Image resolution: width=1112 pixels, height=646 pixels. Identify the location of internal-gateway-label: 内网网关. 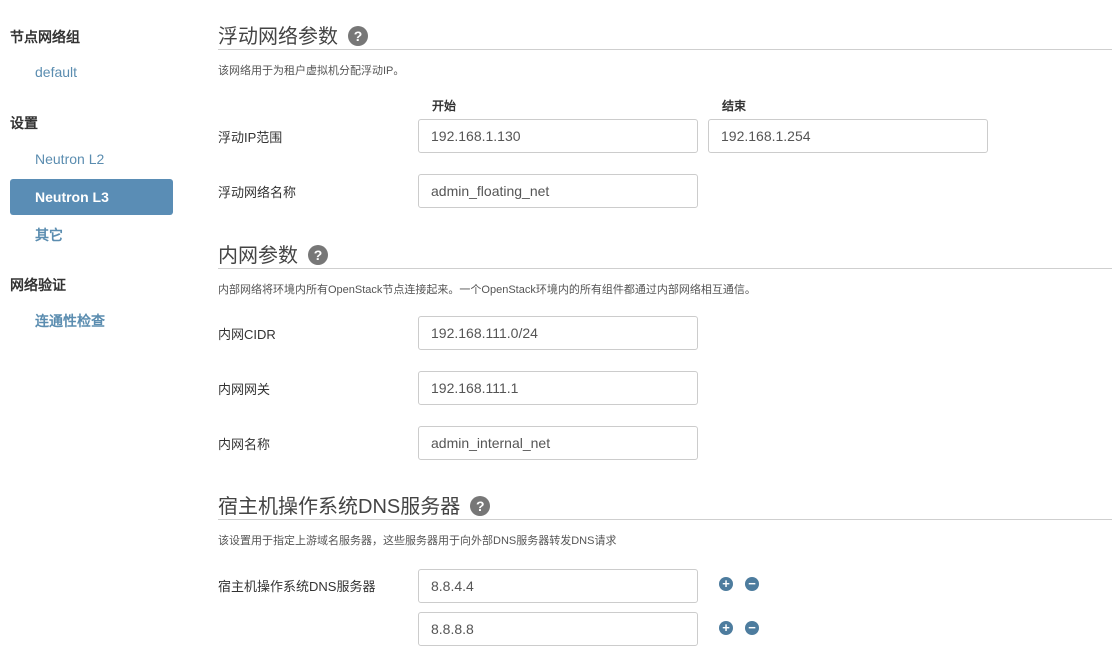
(244, 389).